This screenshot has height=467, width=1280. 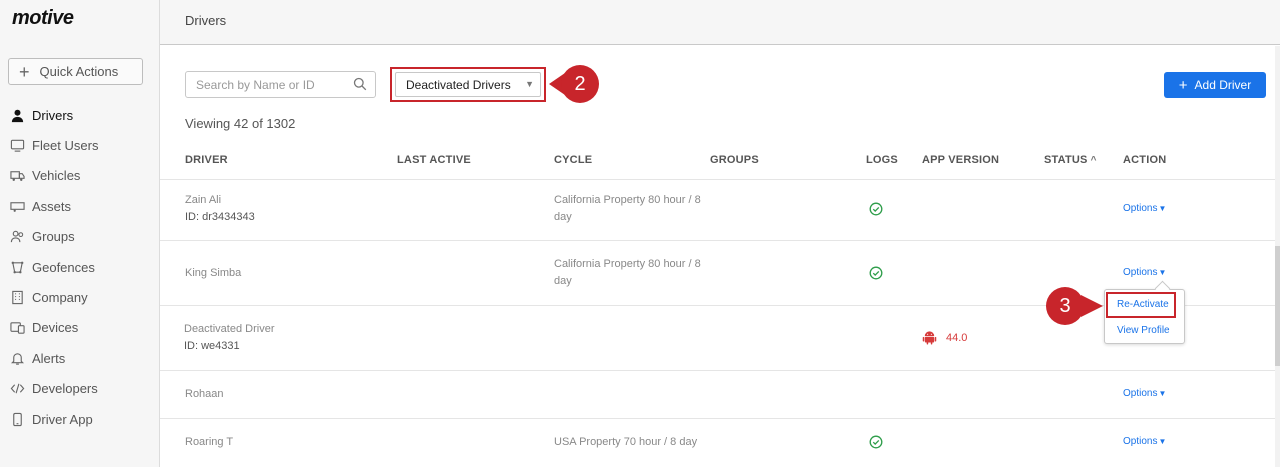 I want to click on sidebar-item-label: Driver App, so click(x=62, y=419).